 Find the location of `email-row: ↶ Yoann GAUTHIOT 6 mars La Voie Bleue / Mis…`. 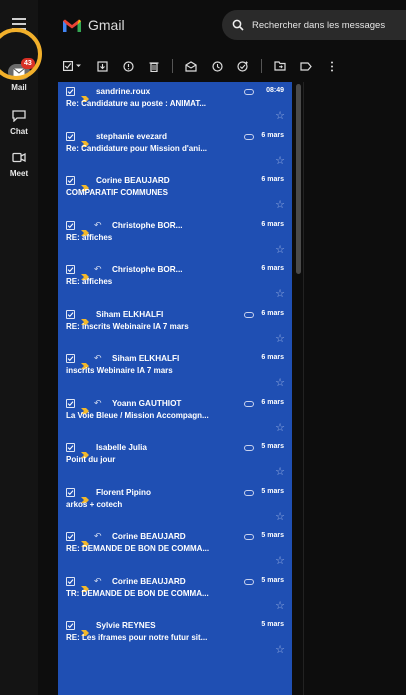

email-row: ↶ Yoann GAUTHIOT 6 mars La Voie Bleue / Mis… is located at coordinates (175, 417).